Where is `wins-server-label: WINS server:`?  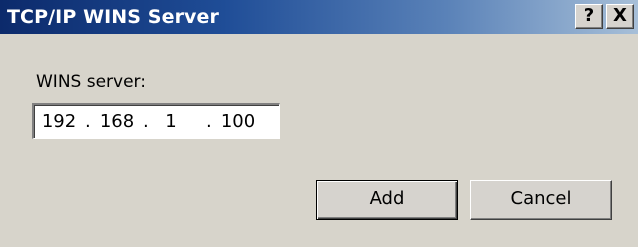 wins-server-label: WINS server: is located at coordinates (91, 82).